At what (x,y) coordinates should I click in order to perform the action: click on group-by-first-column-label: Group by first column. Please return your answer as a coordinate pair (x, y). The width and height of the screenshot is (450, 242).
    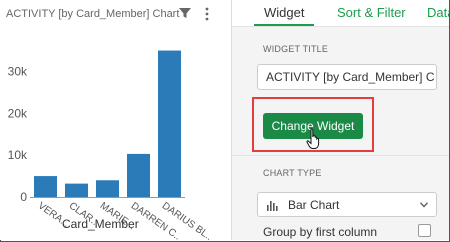
    Looking at the image, I should click on (320, 232).